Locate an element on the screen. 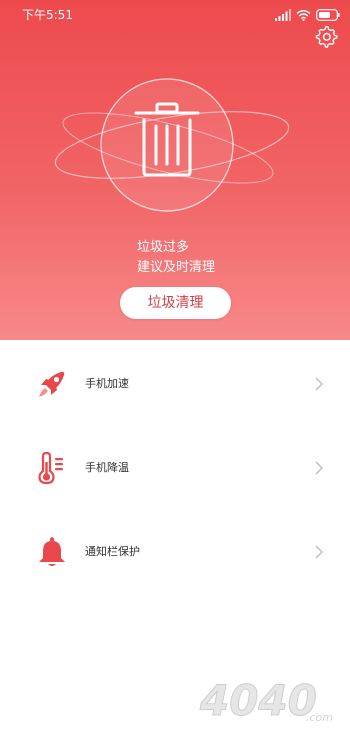  menu-item-label: 通知栏保护 is located at coordinates (112, 551).